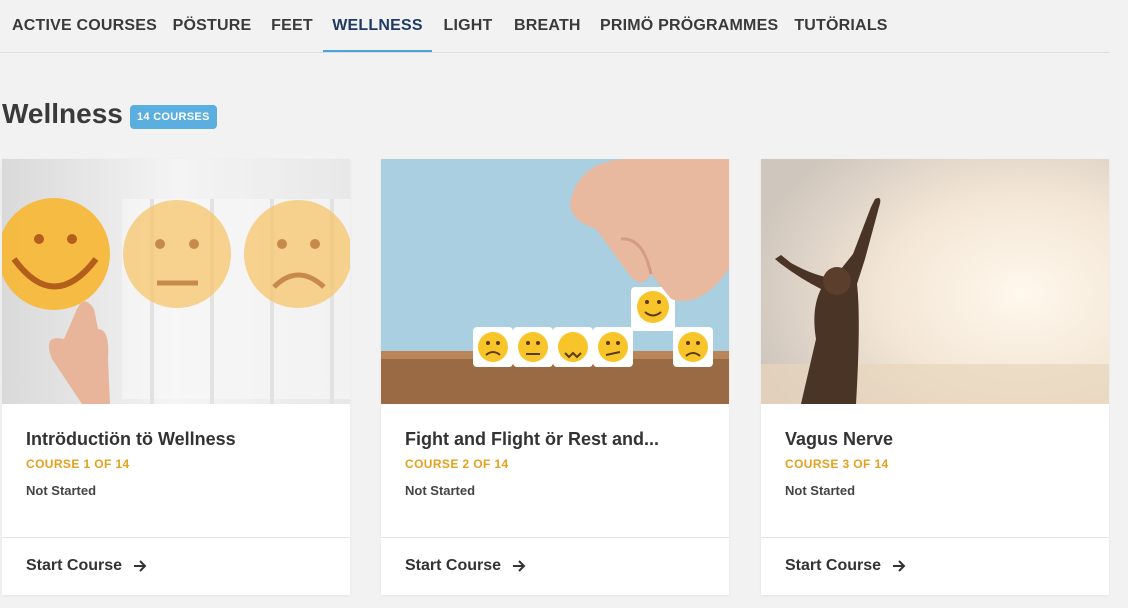  I want to click on tab-light: LIGHT, so click(468, 26).